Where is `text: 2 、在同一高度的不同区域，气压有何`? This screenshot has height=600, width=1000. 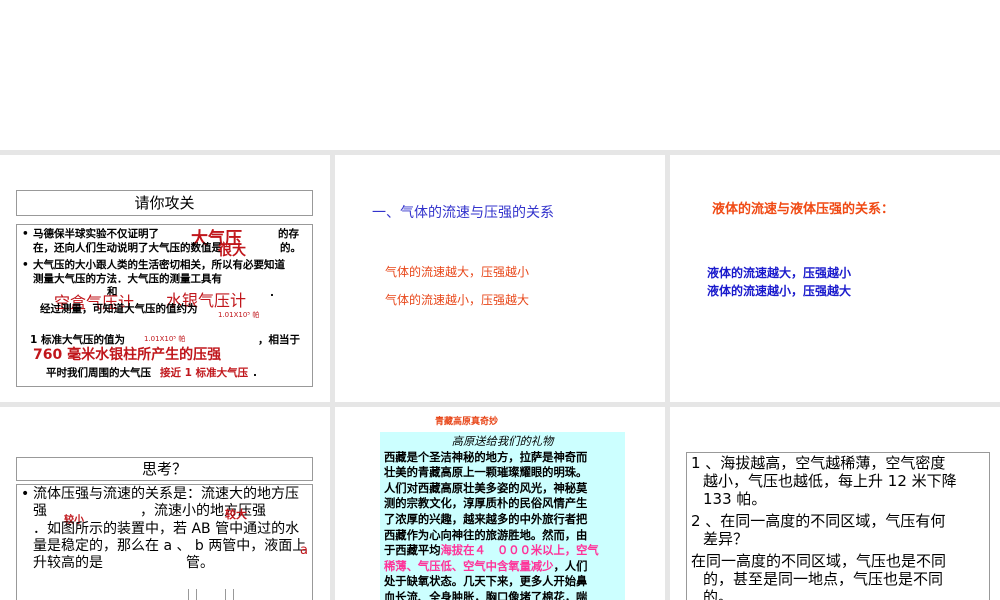 text: 2 、在同一高度的不同区域，气压有何 is located at coordinates (818, 521).